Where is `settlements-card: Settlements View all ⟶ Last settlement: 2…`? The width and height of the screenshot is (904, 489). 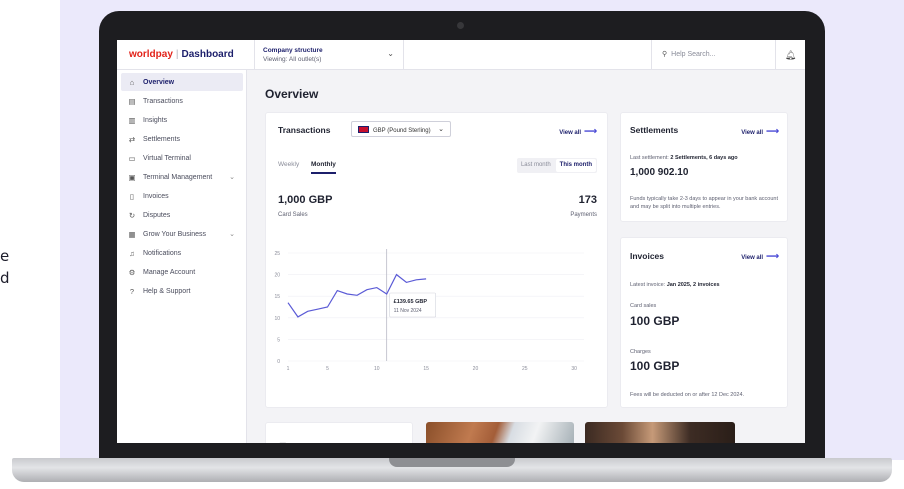
settlements-card: Settlements View all ⟶ Last settlement: 2… is located at coordinates (704, 167).